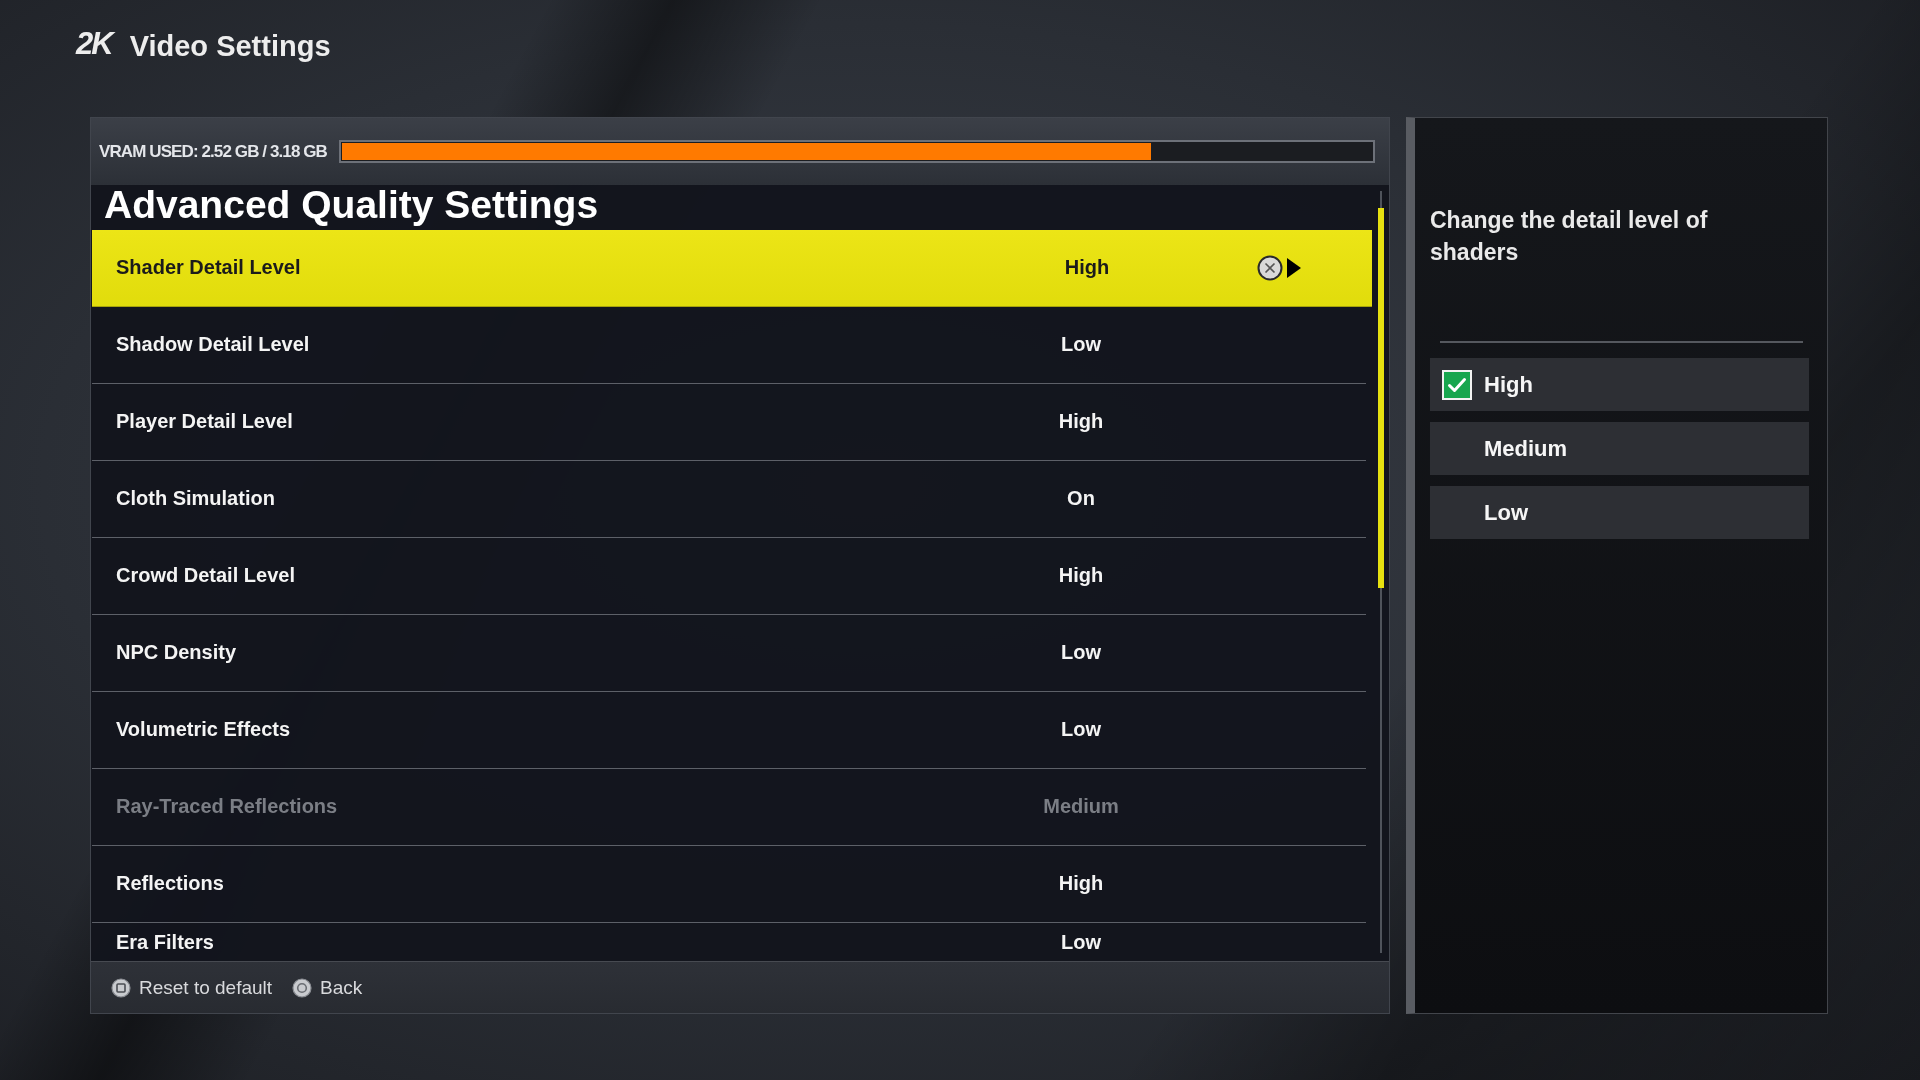 The width and height of the screenshot is (1920, 1080). Describe the element at coordinates (1457, 384) in the screenshot. I see `checkbox-checked-icon` at that location.